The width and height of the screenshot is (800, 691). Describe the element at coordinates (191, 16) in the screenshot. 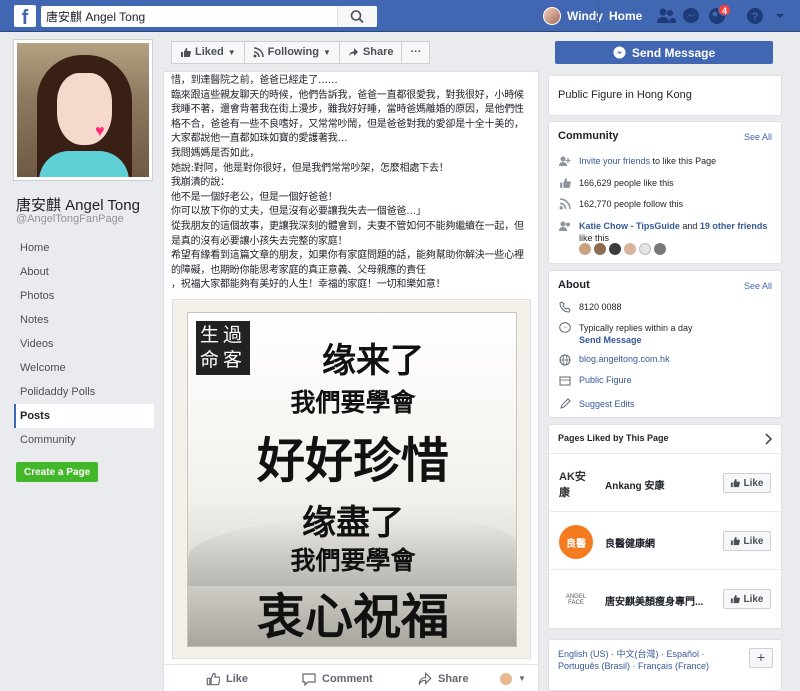

I see `search-input` at that location.